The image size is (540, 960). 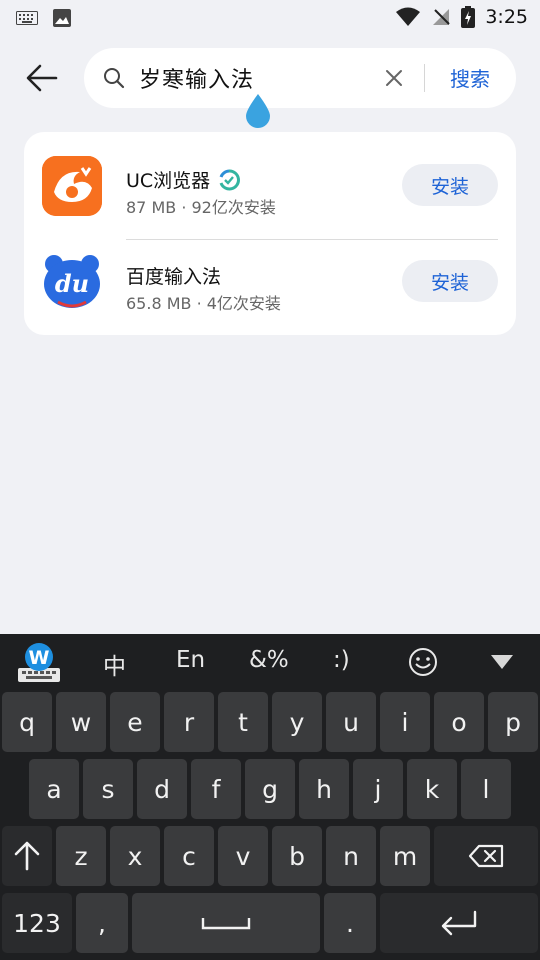 What do you see at coordinates (394, 78) in the screenshot?
I see `clear-icon` at bounding box center [394, 78].